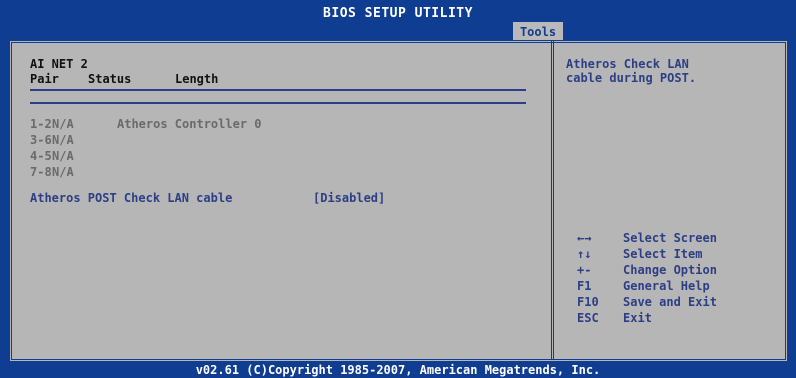  I want to click on up-down-arrows-icon: ↑↓, so click(584, 254).